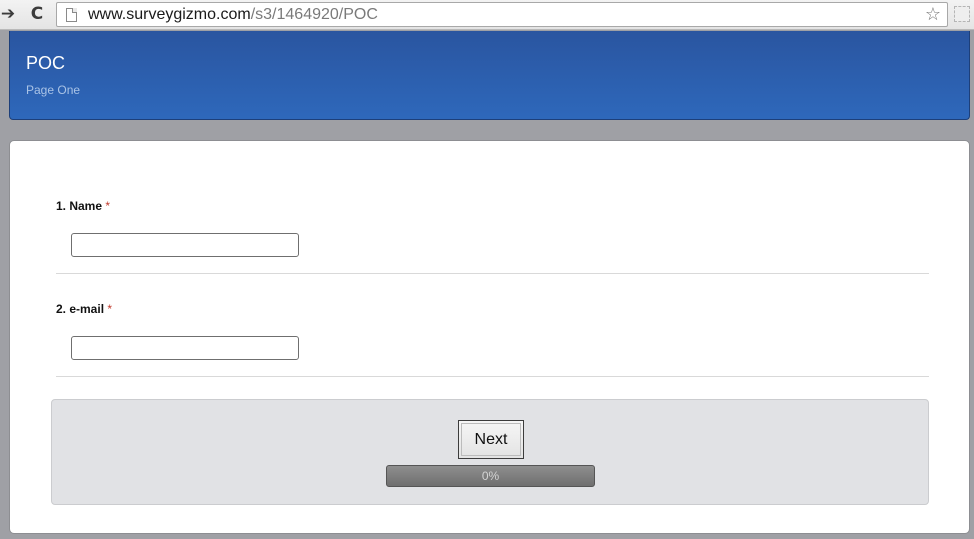  Describe the element at coordinates (71, 15) in the screenshot. I see `page-icon` at that location.